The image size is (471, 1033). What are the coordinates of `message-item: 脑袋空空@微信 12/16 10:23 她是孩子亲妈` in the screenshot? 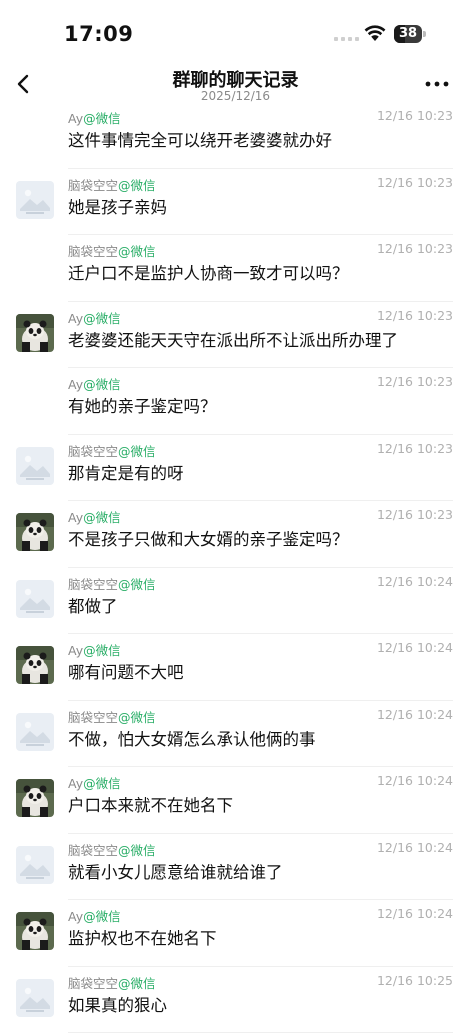 It's located at (235, 202).